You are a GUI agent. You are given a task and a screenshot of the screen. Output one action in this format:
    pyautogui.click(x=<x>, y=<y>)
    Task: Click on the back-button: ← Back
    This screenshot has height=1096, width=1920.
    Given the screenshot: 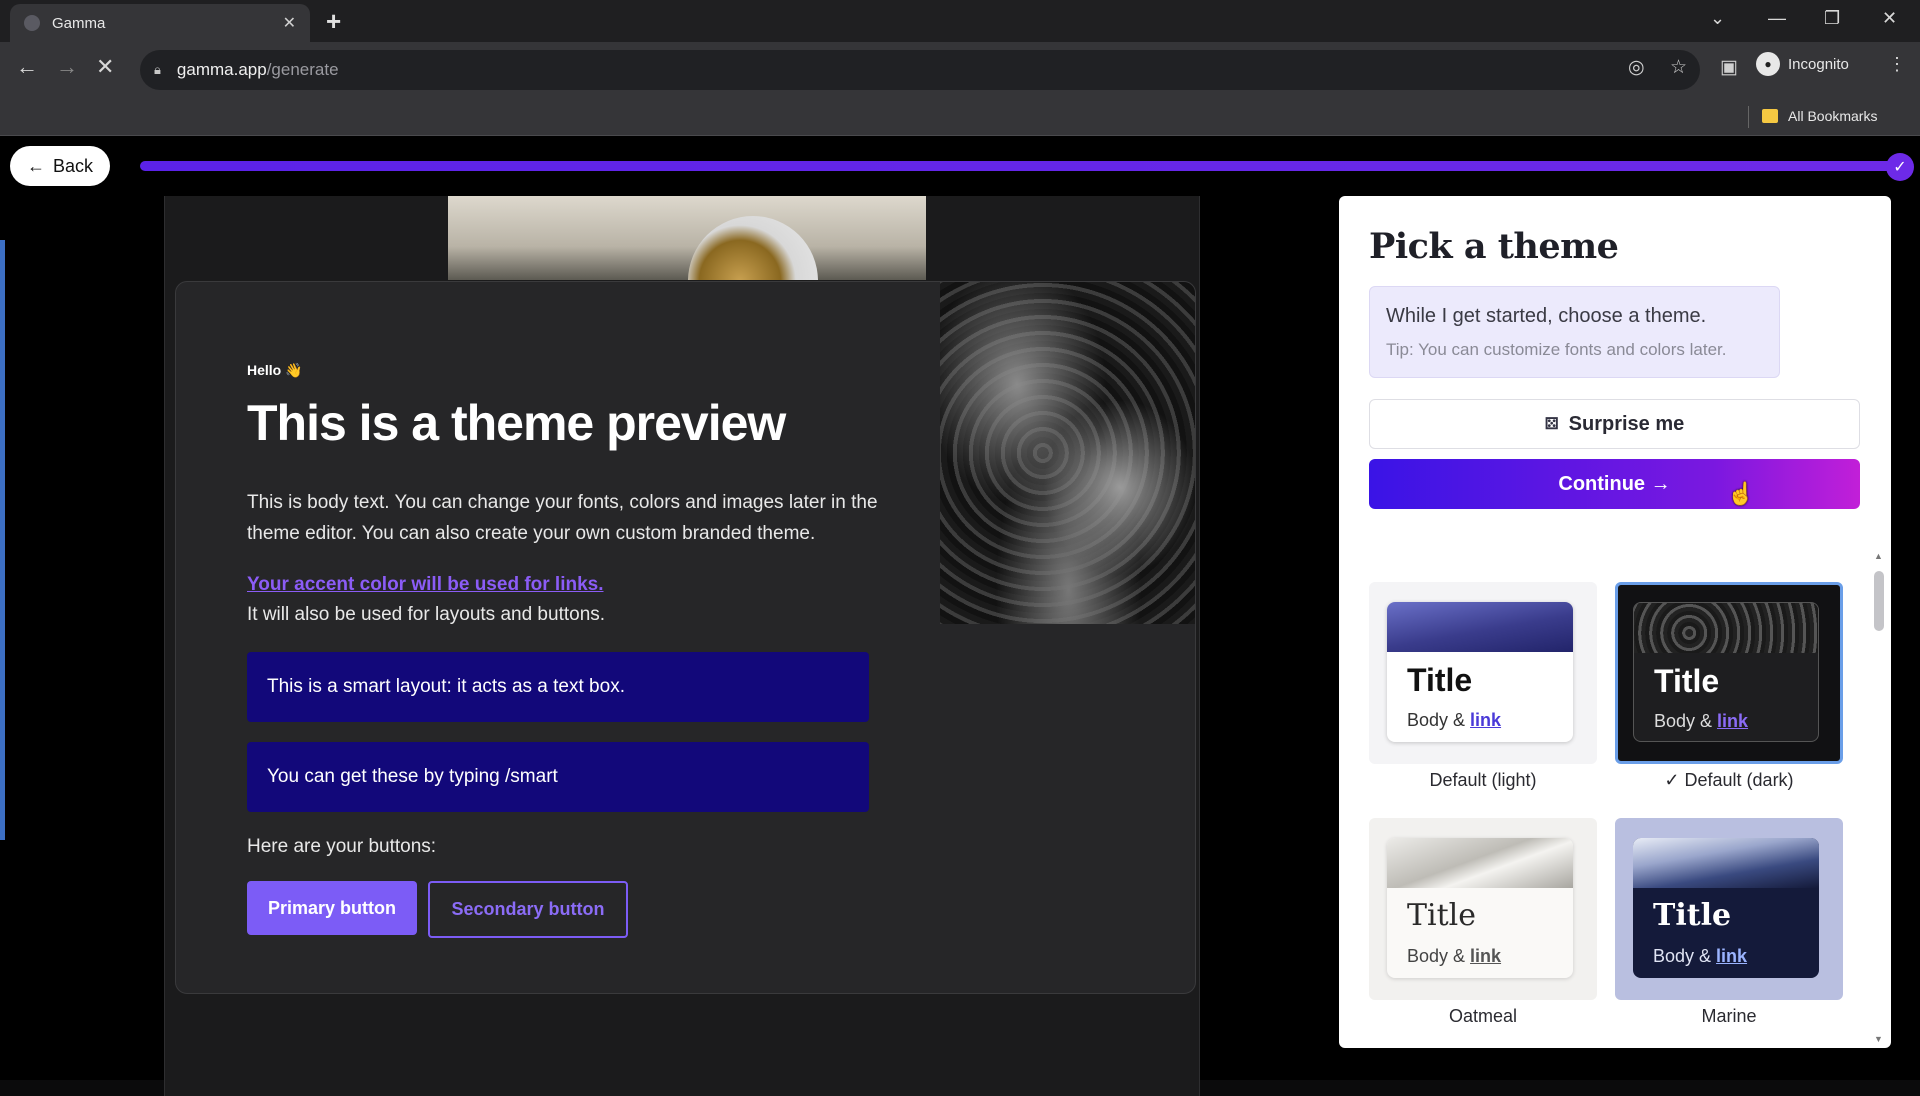 What is the action you would take?
    pyautogui.click(x=60, y=166)
    